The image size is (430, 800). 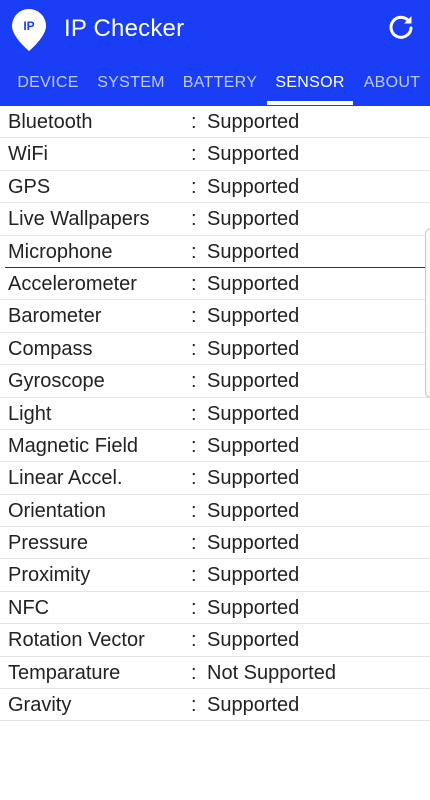 I want to click on sensor-name: NFC, so click(x=29, y=607).